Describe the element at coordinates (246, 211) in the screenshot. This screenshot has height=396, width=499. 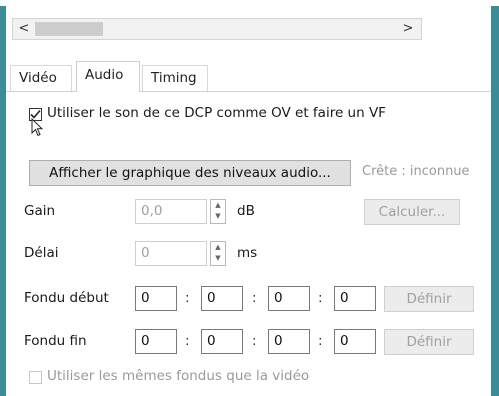
I see `gain-unit: dB` at that location.